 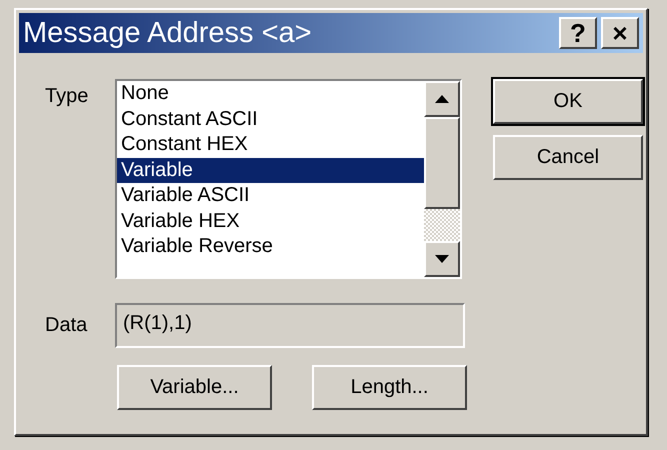 What do you see at coordinates (167, 33) in the screenshot?
I see `window-title: Message Address <a>` at bounding box center [167, 33].